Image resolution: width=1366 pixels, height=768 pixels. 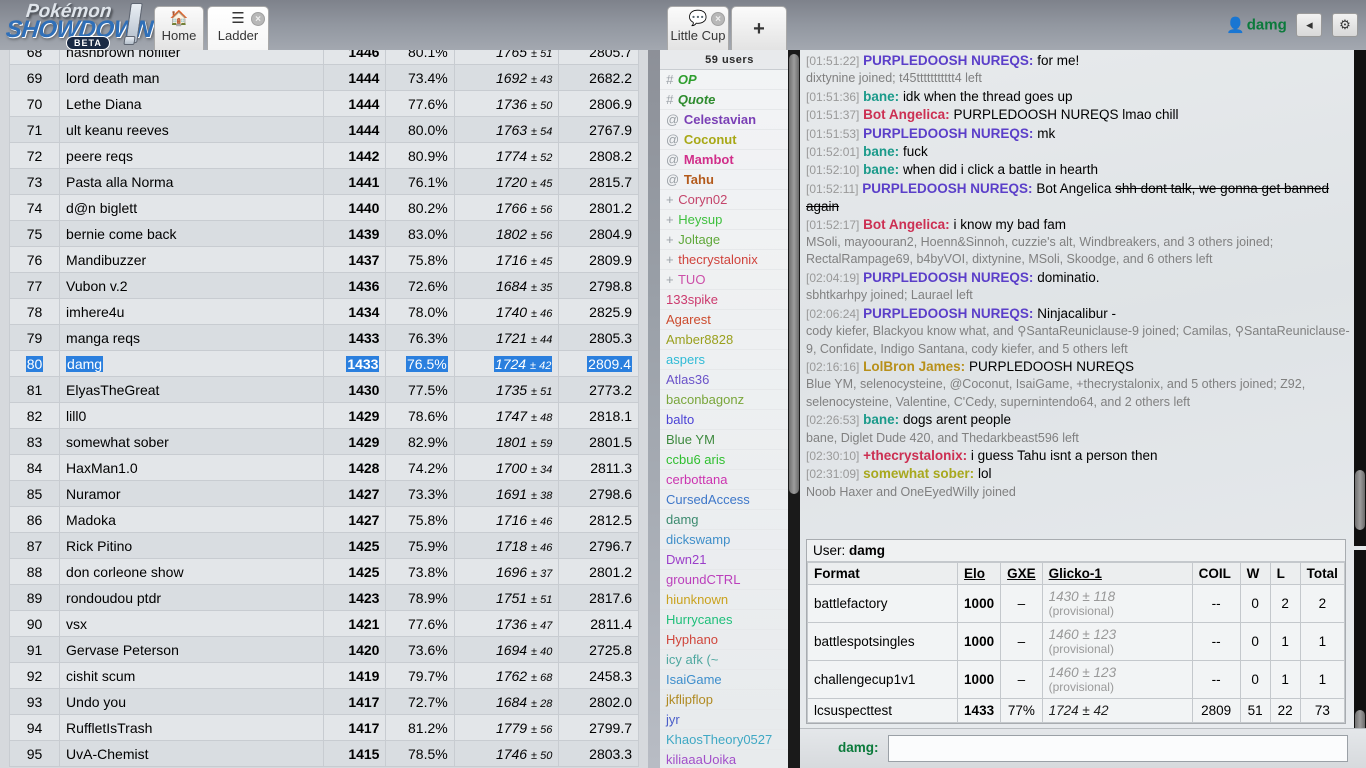 What do you see at coordinates (729, 240) in the screenshot?
I see `userlist-item: + Joltage` at bounding box center [729, 240].